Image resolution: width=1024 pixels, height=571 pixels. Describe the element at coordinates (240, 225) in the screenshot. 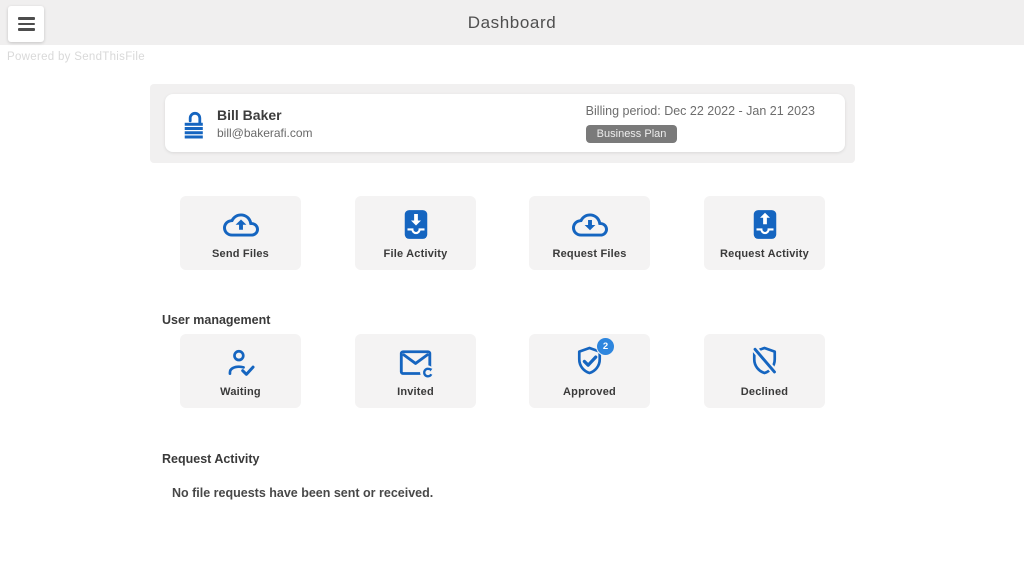

I see `cloud-upload-icon` at that location.